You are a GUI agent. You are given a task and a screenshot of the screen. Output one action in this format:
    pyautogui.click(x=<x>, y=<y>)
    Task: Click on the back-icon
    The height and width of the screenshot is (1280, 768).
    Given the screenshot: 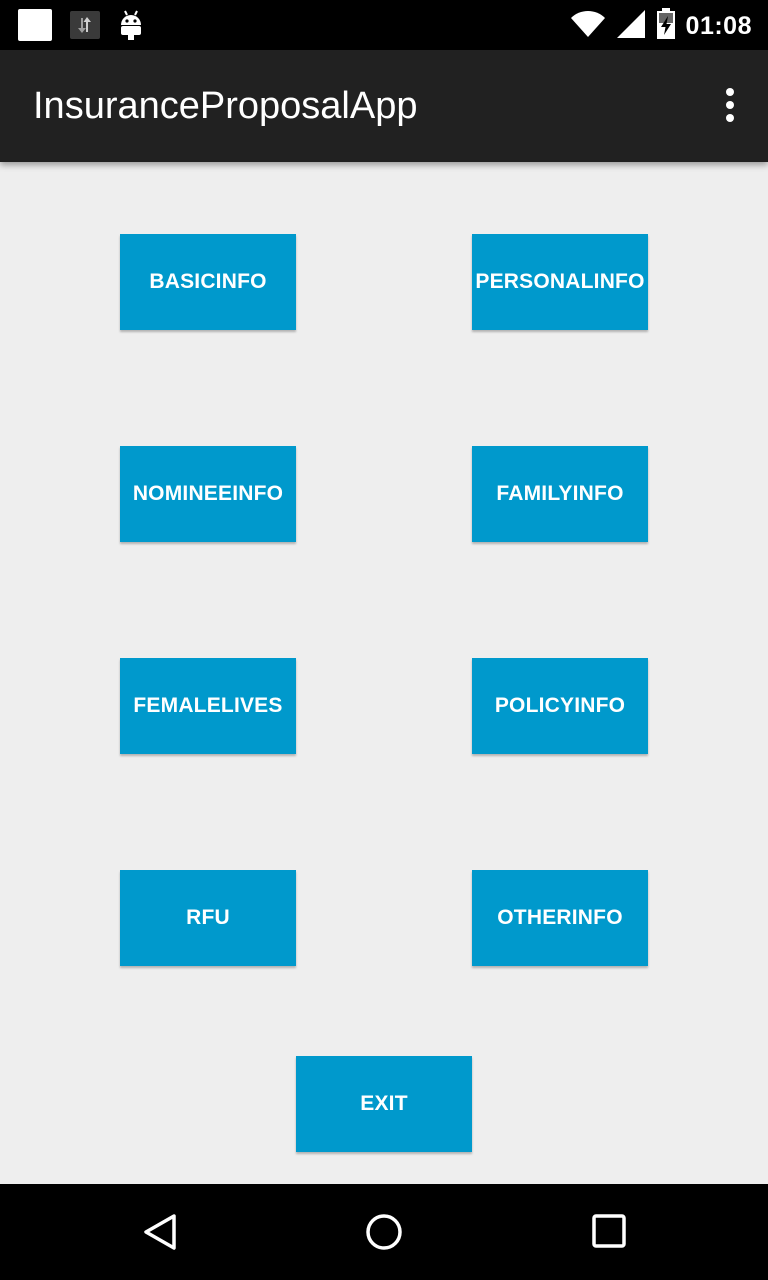 What is the action you would take?
    pyautogui.click(x=160, y=1234)
    